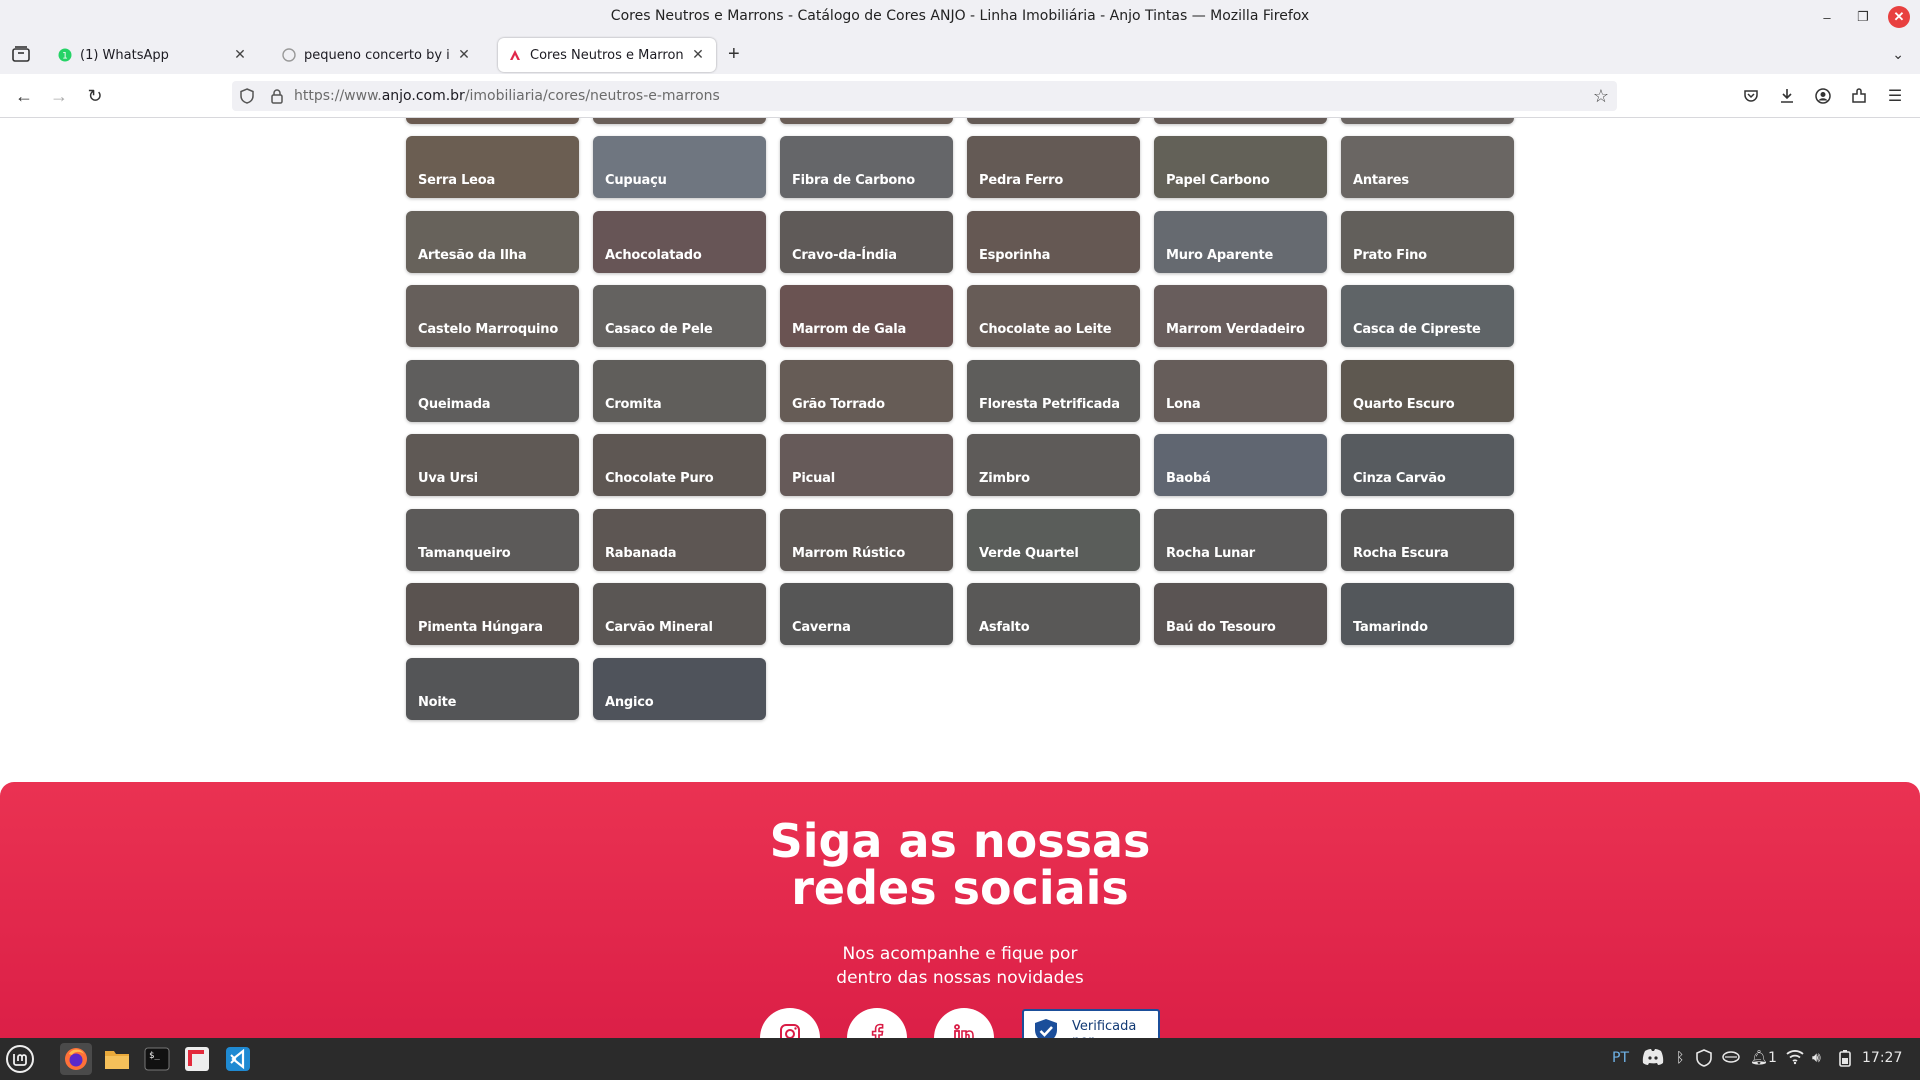 This screenshot has width=1920, height=1080. Describe the element at coordinates (1899, 17) in the screenshot. I see `close-window-button: ✕` at that location.